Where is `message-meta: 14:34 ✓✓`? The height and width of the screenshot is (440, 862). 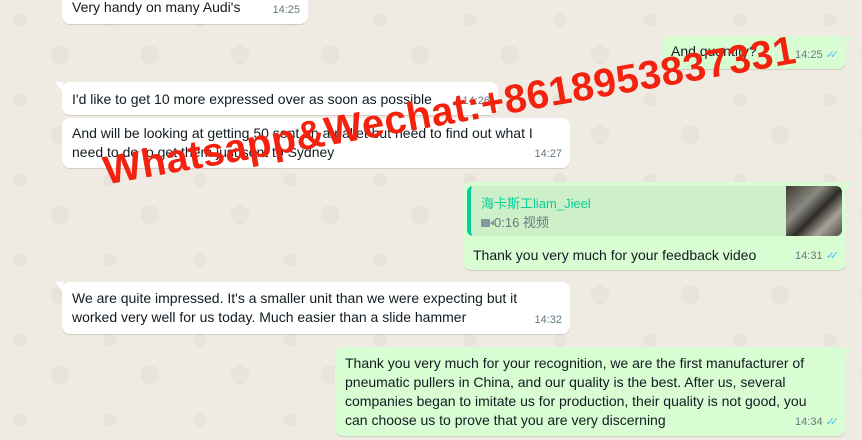 message-meta: 14:34 ✓✓ is located at coordinates (817, 422).